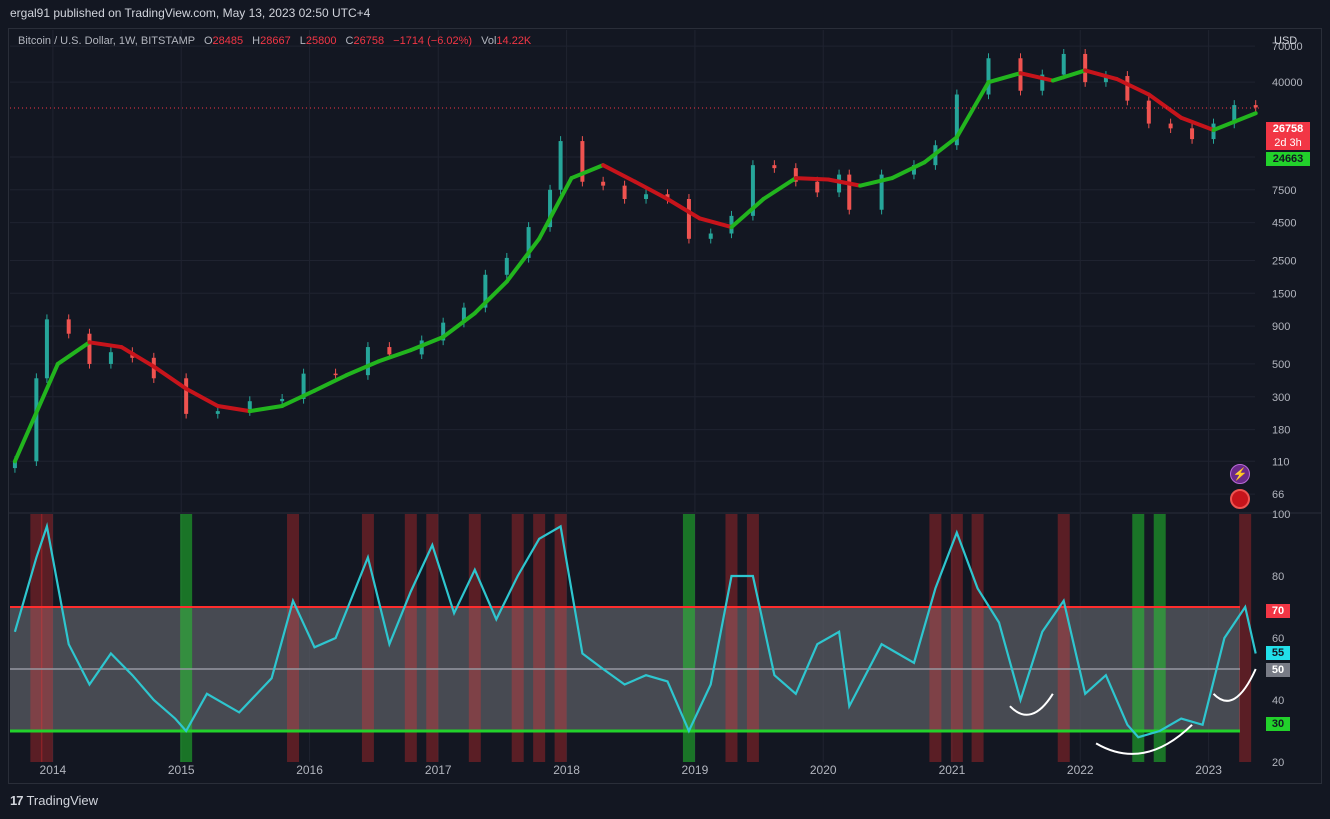 The image size is (1330, 819). Describe the element at coordinates (181, 770) in the screenshot. I see `time-label-2015: 2015` at that location.